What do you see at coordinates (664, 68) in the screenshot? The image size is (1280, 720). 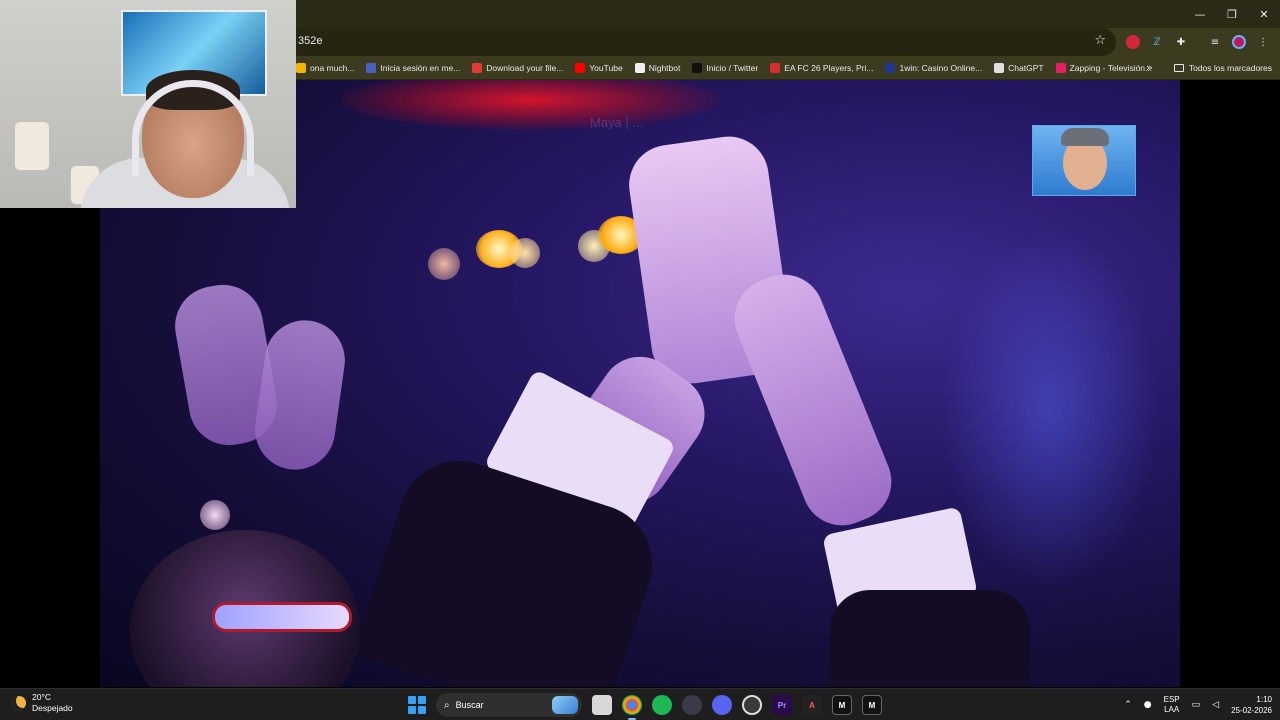 I see `bookmark-label: Nightbot` at bounding box center [664, 68].